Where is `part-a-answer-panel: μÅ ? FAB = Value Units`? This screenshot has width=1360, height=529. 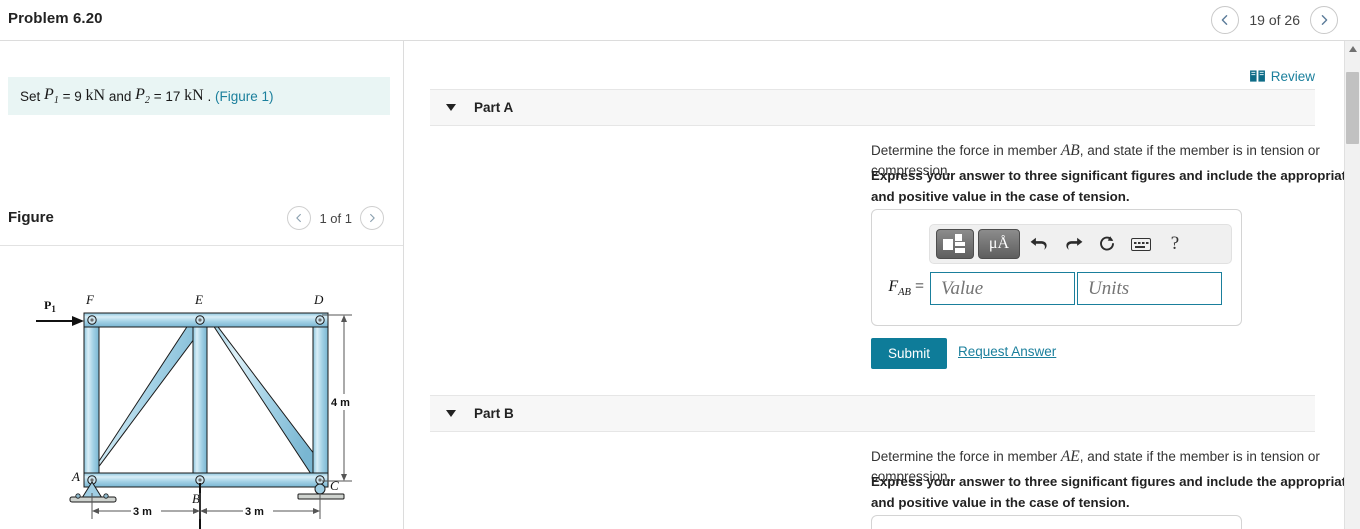 part-a-answer-panel: μÅ ? FAB = Value Units is located at coordinates (1056, 267).